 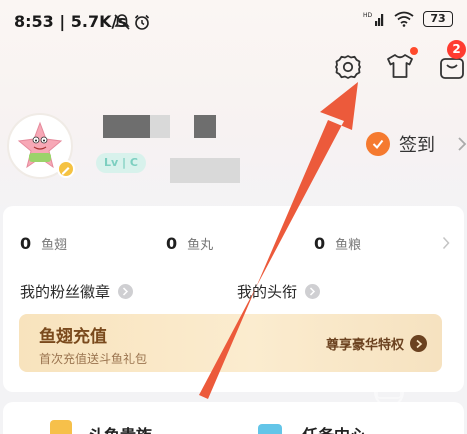 What do you see at coordinates (438, 19) in the screenshot?
I see `battery-indicator: 73` at bounding box center [438, 19].